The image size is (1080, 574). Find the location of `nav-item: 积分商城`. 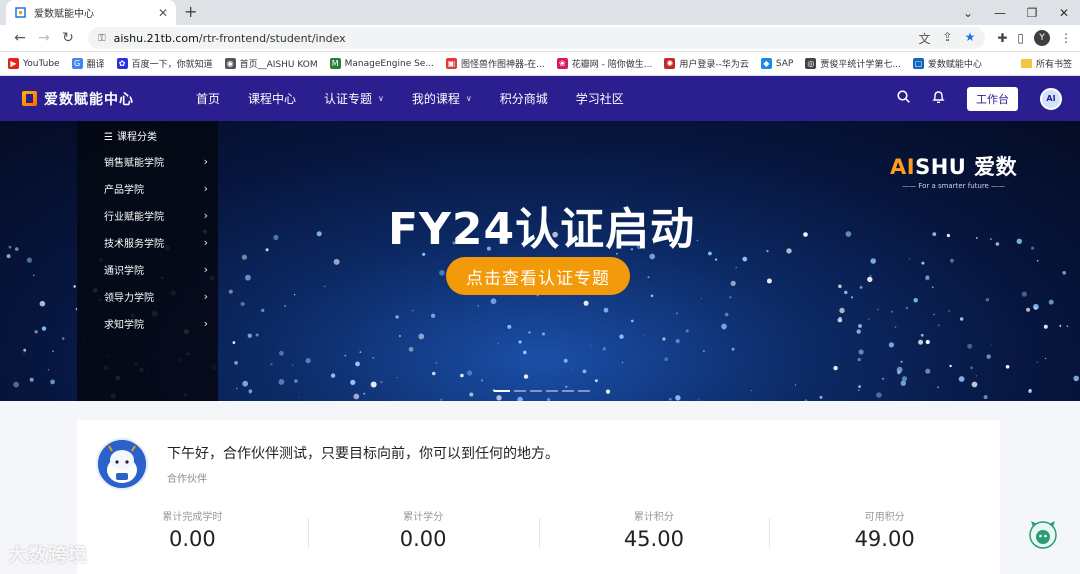

nav-item: 积分商城 is located at coordinates (524, 98).